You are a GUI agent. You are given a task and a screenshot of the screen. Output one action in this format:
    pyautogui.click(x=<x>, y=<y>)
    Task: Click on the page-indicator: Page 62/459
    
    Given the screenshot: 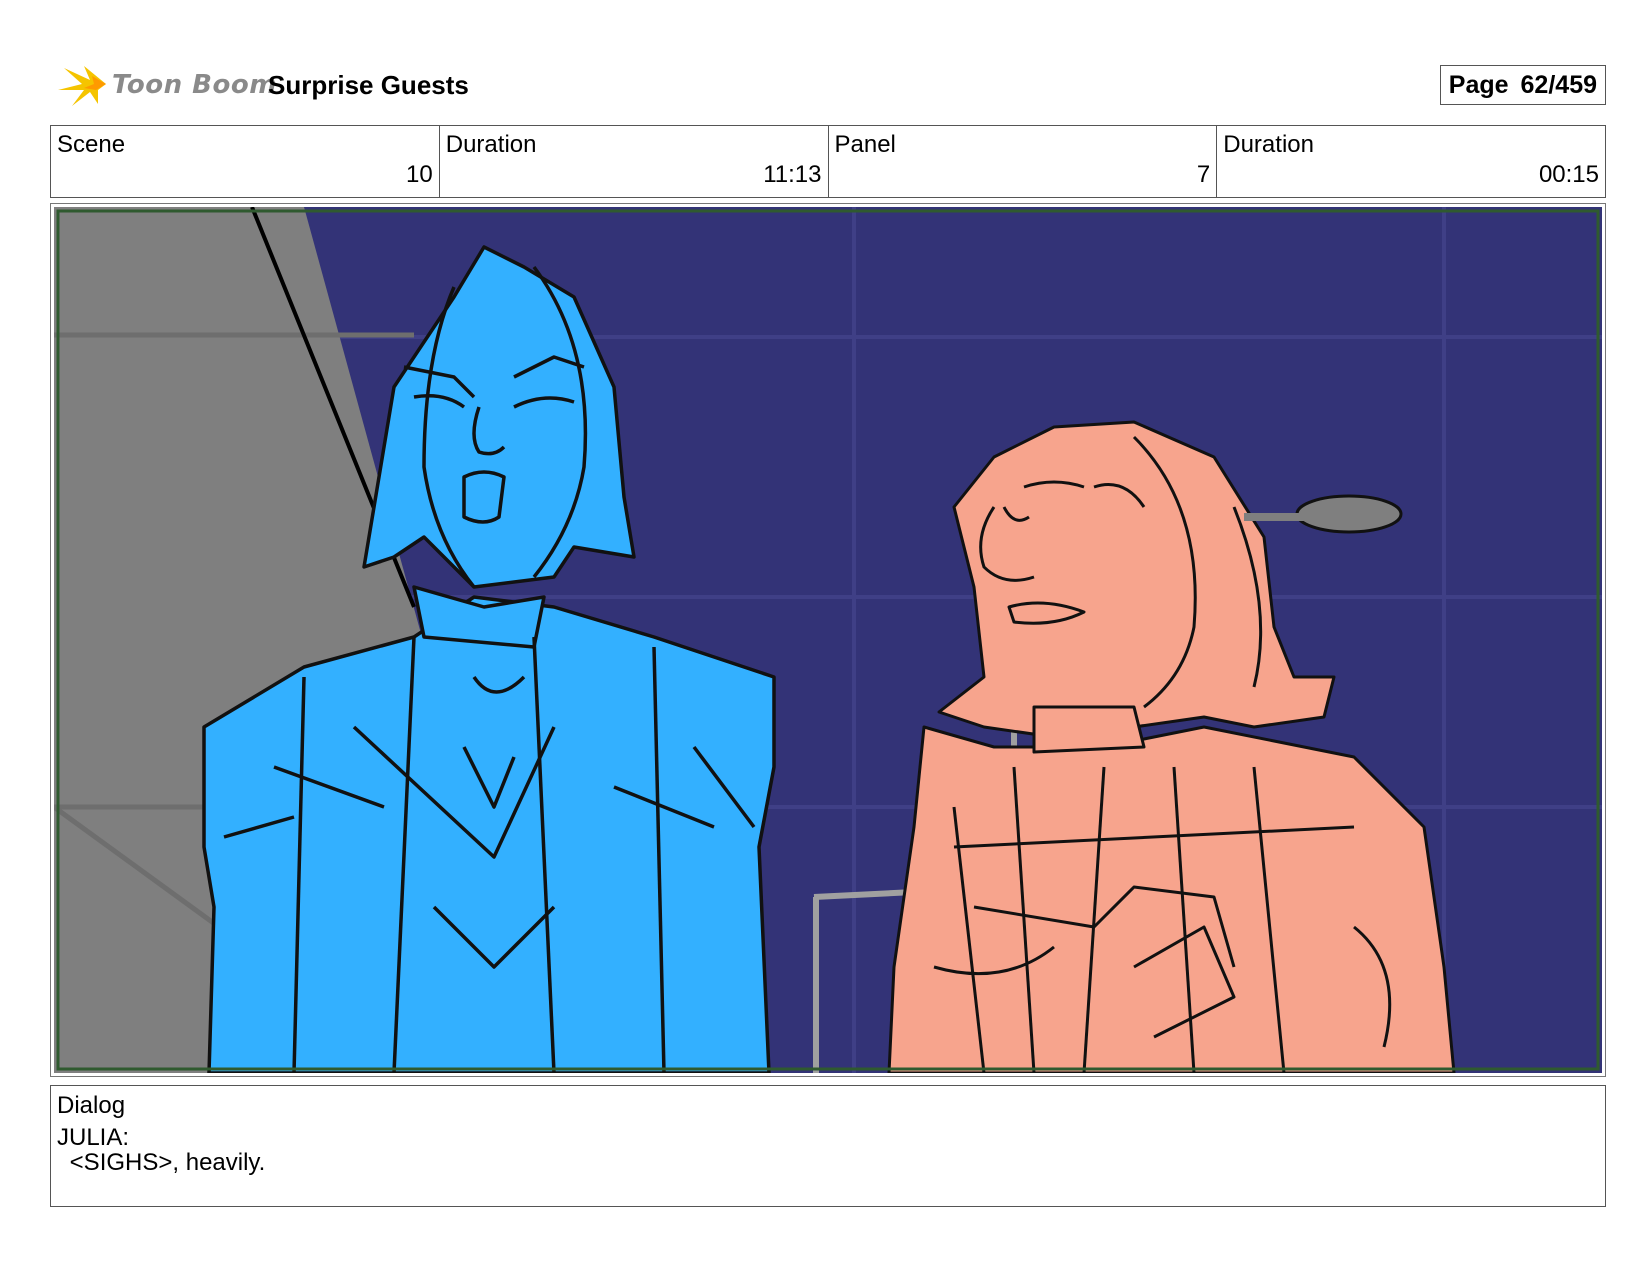 What is the action you would take?
    pyautogui.click(x=1522, y=85)
    